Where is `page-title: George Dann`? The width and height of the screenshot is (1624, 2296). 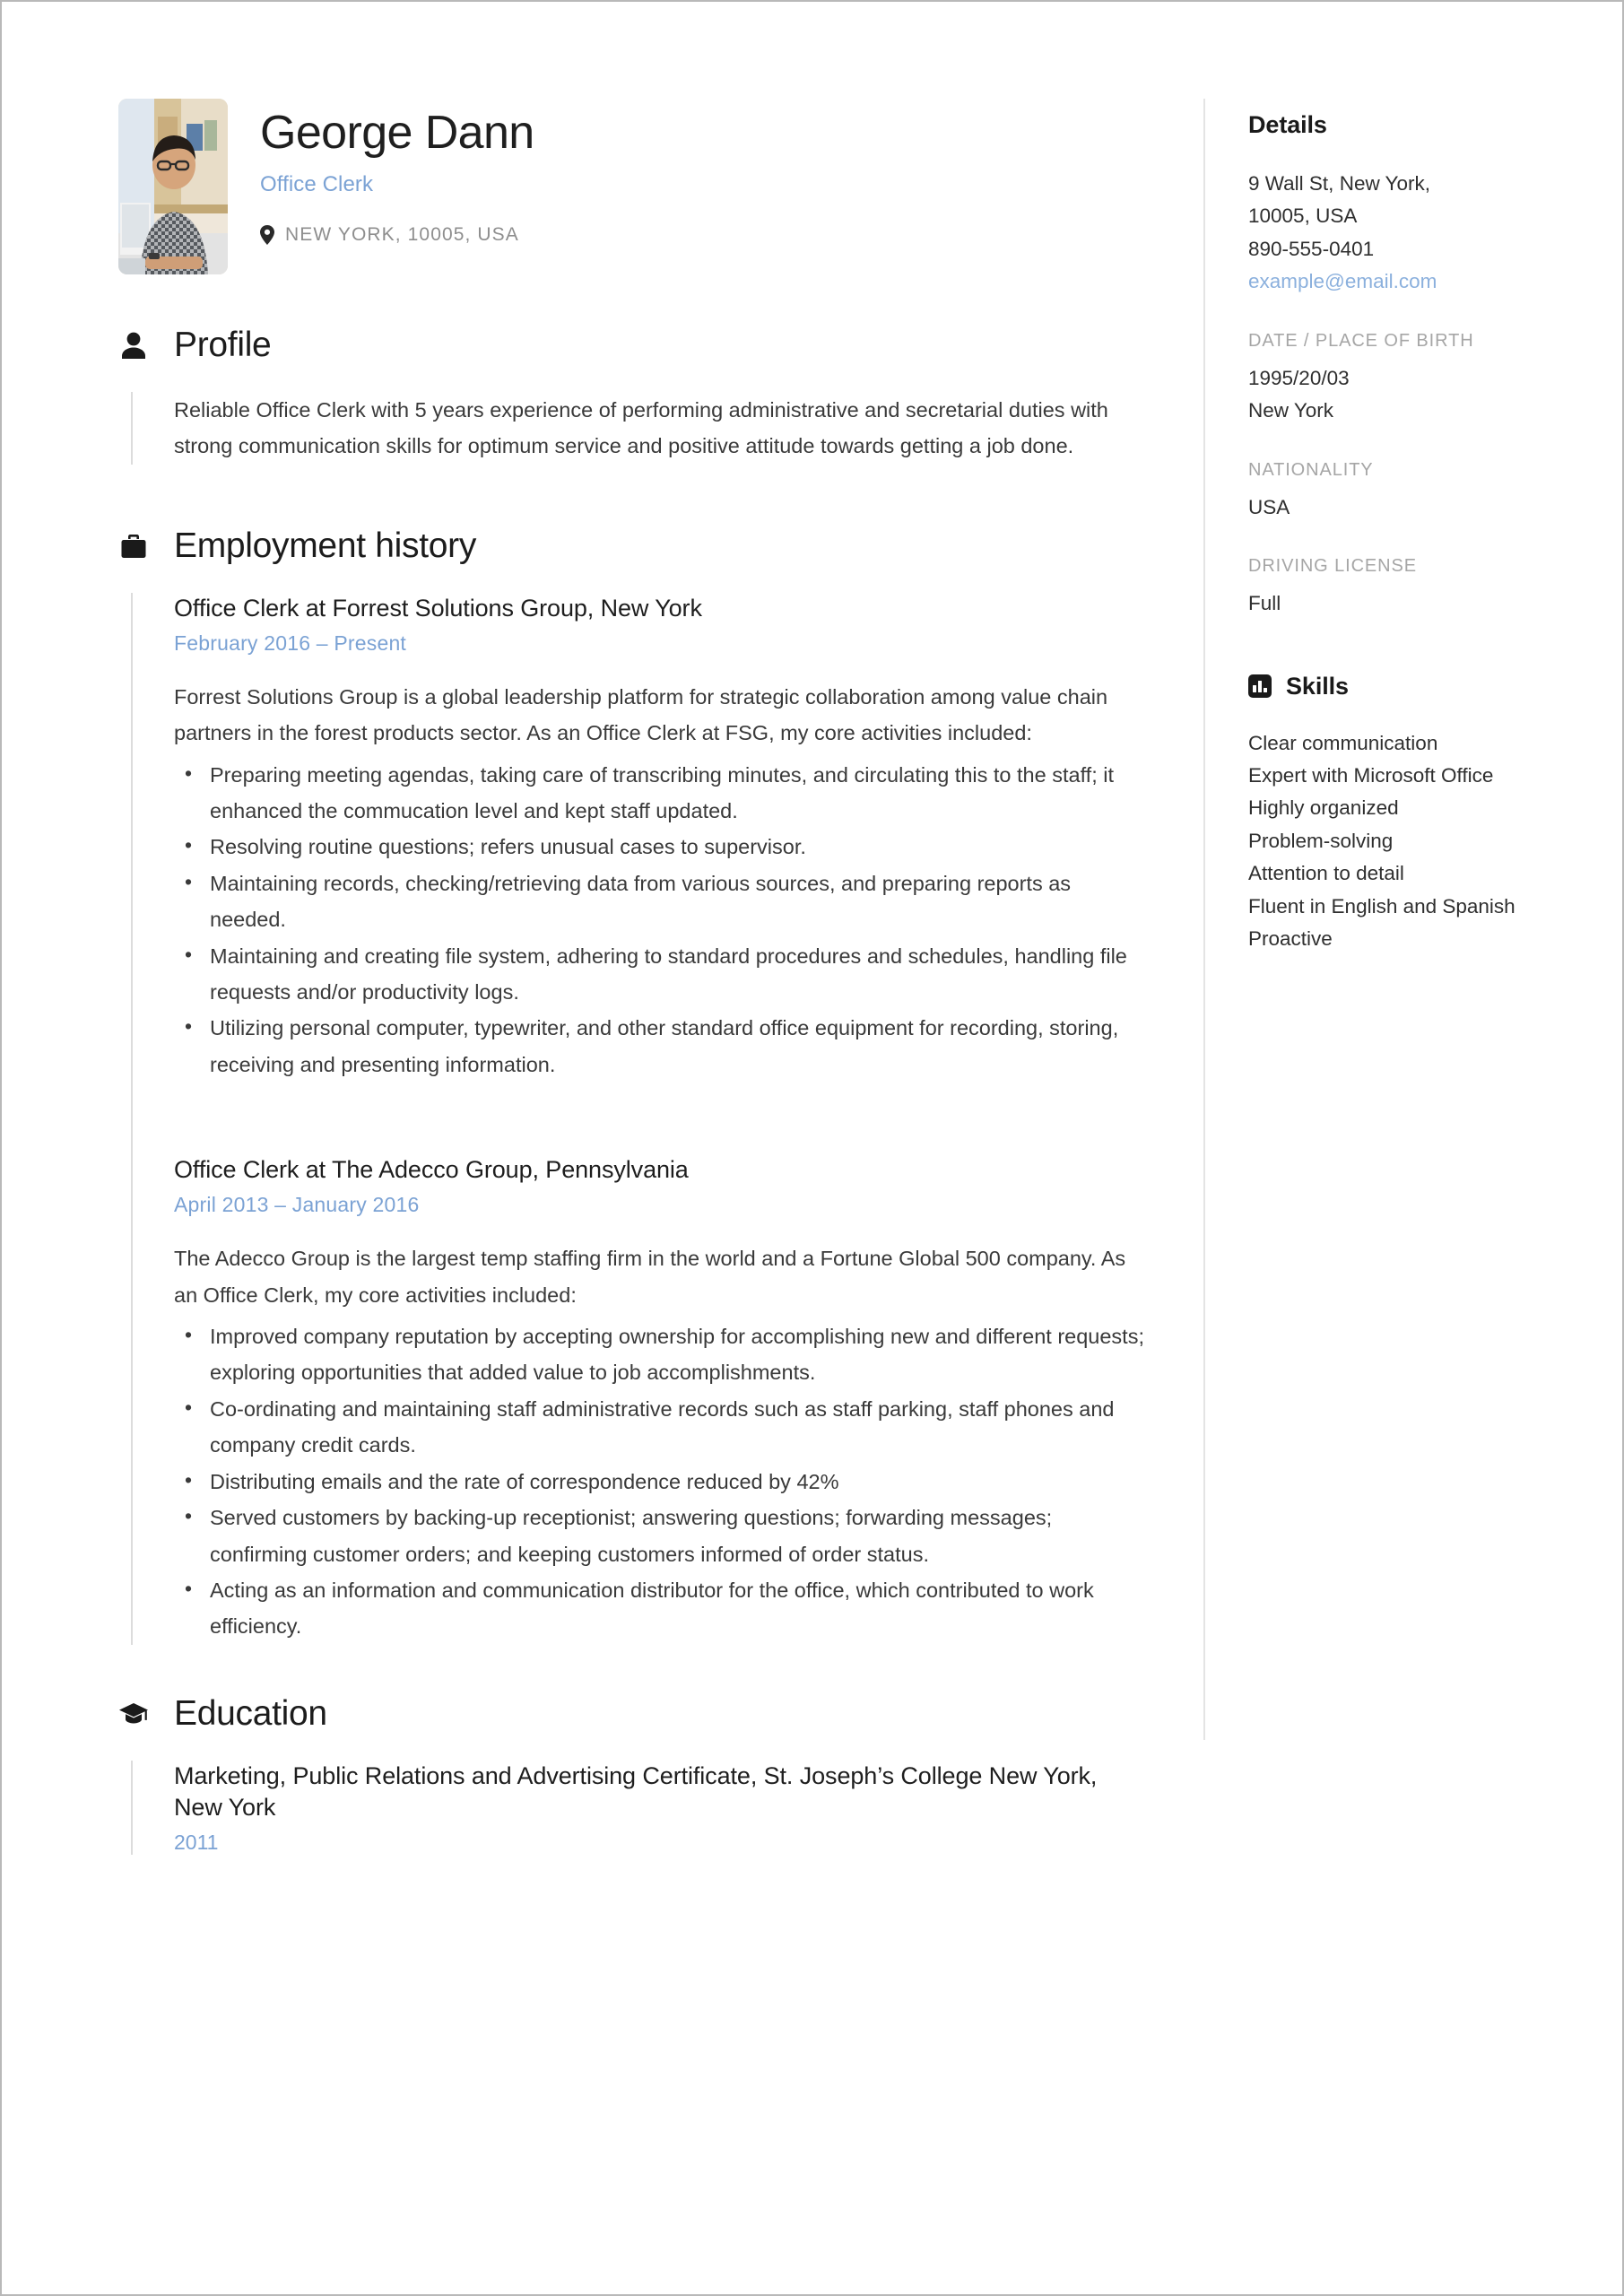 page-title: George Dann is located at coordinates (397, 133).